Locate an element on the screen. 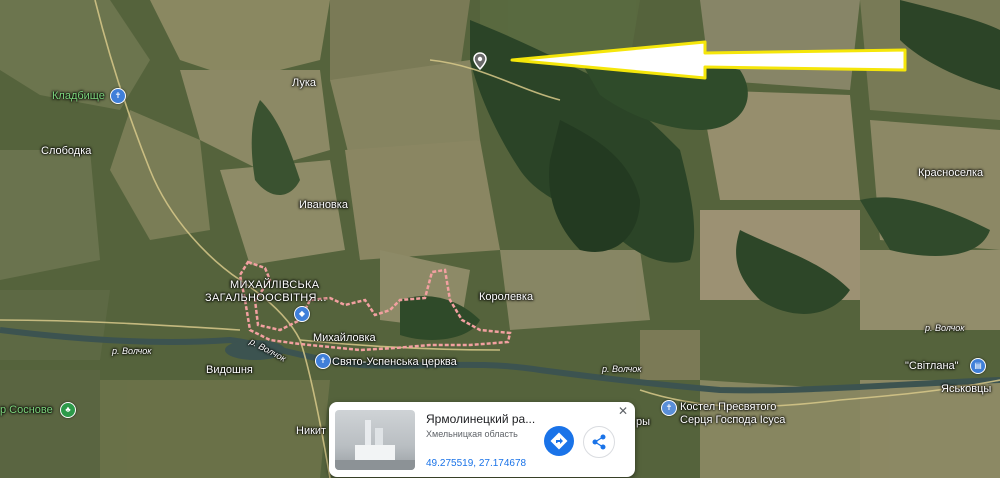 The image size is (1000, 478). place-label-svitlana: "Світлана" is located at coordinates (932, 366).